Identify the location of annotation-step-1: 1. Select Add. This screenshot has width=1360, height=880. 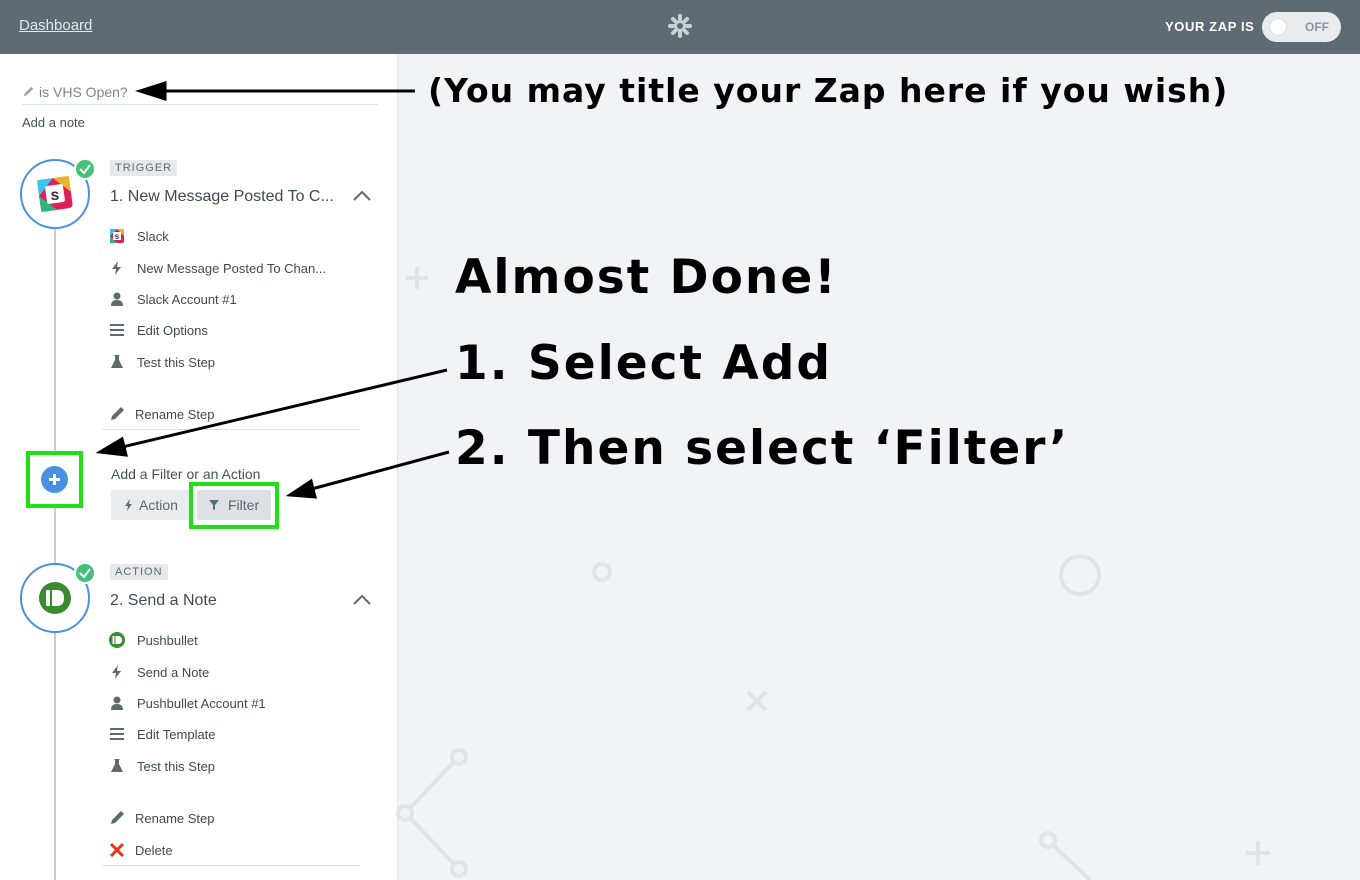
(643, 363).